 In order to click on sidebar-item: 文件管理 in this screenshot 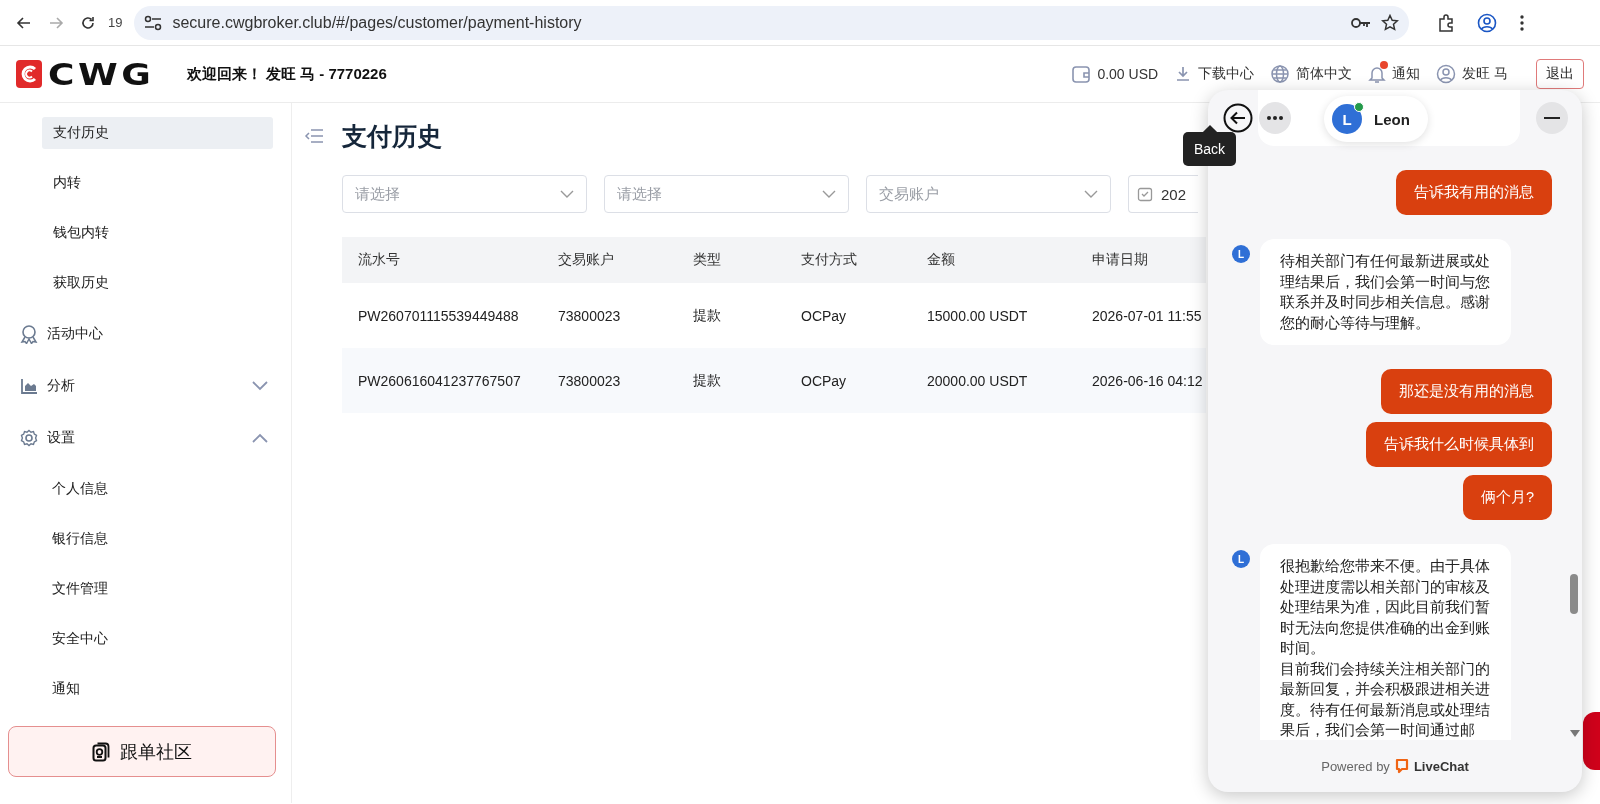, I will do `click(145, 589)`.